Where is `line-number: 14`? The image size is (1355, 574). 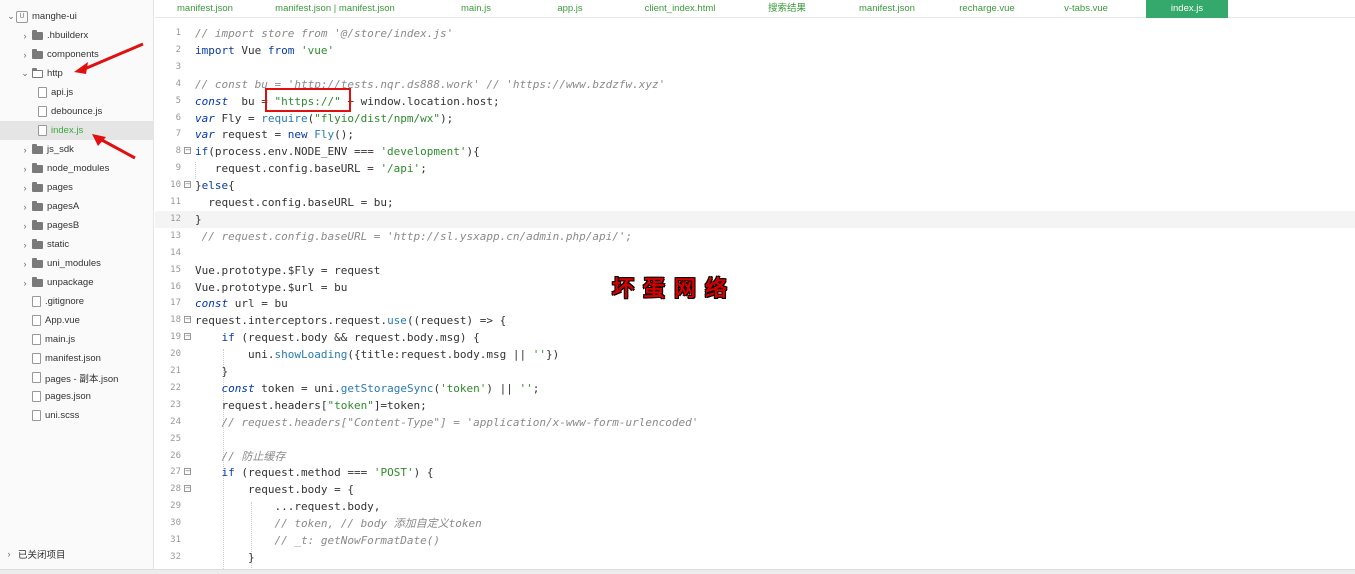
line-number: 14 is located at coordinates (175, 252).